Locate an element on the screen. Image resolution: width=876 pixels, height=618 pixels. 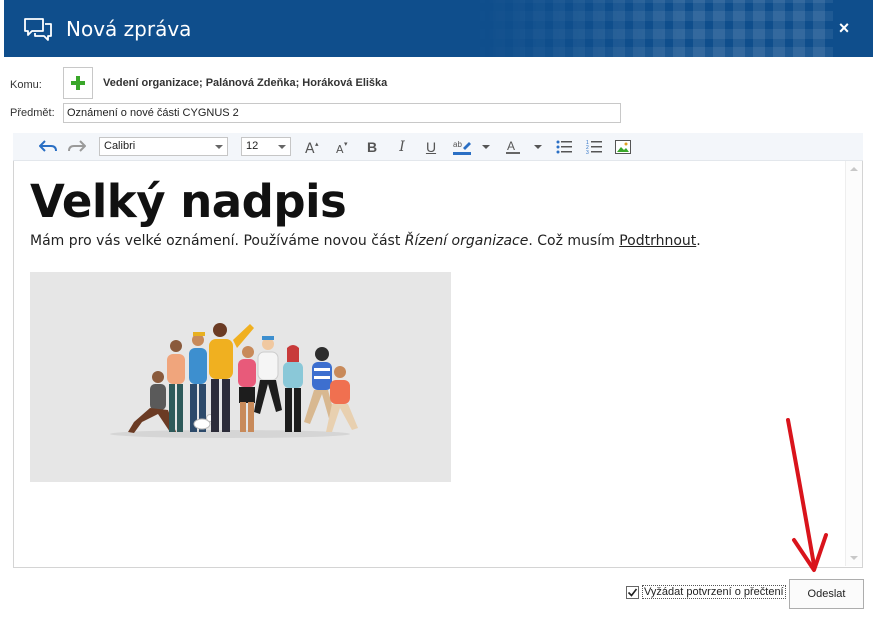
svg-text: 3 is located at coordinates (587, 152).